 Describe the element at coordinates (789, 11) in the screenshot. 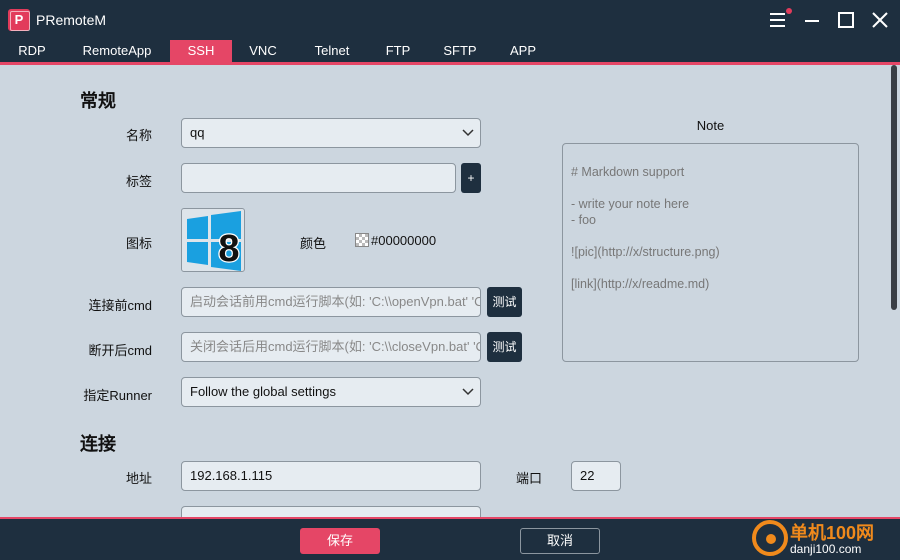

I see `notification-dot` at that location.